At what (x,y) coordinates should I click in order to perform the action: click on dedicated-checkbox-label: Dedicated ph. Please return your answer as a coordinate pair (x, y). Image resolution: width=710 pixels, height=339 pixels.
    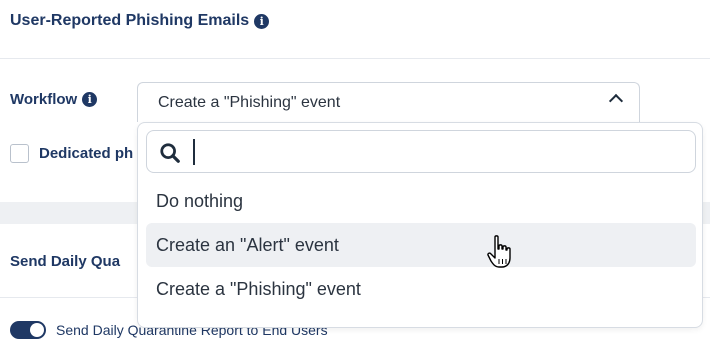
    Looking at the image, I should click on (86, 153).